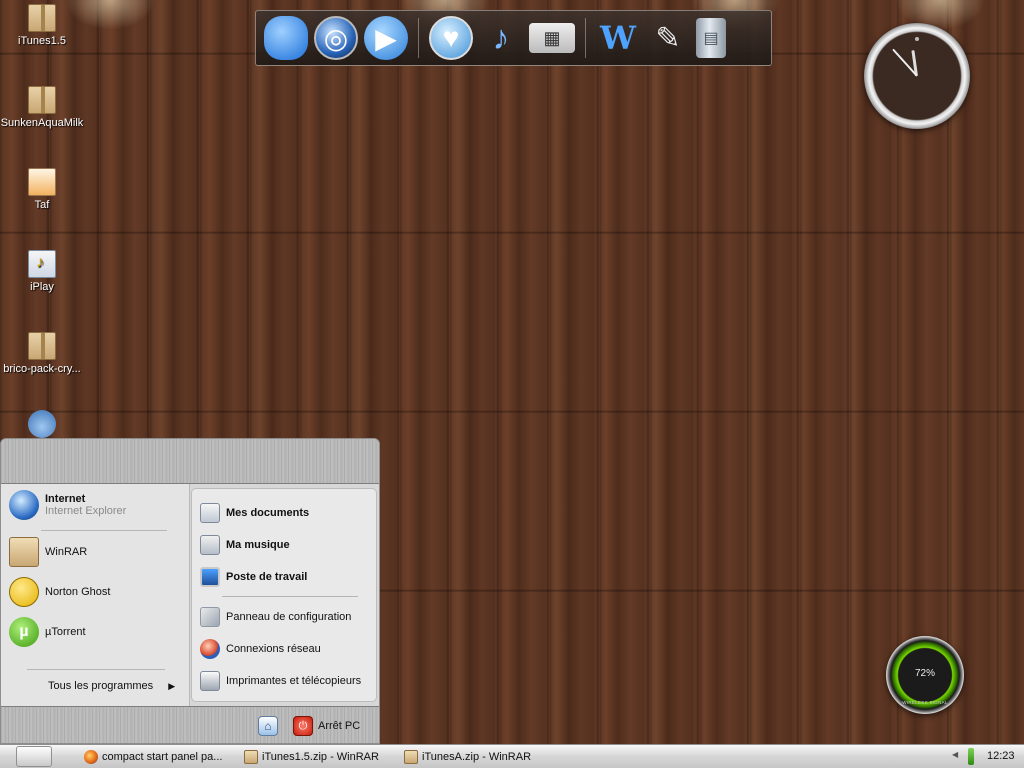 The height and width of the screenshot is (768, 1024). What do you see at coordinates (289, 617) in the screenshot?
I see `place-label: Panneau de configuration` at bounding box center [289, 617].